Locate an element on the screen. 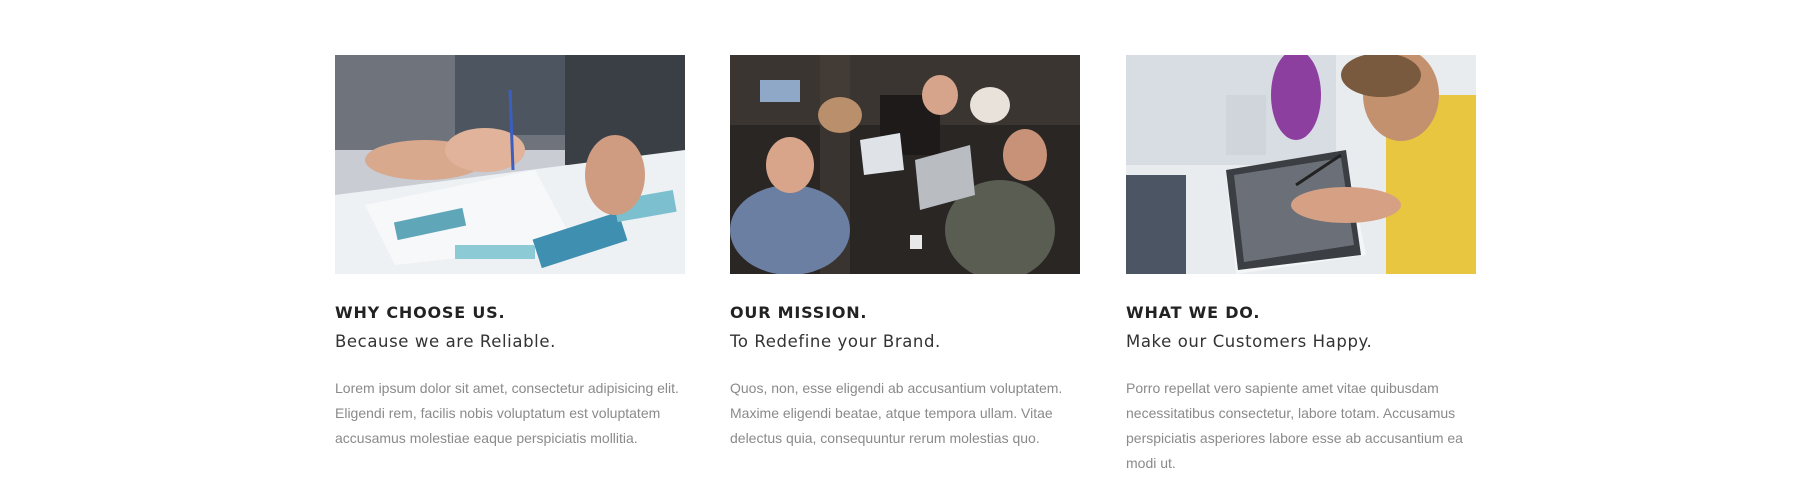 This screenshot has height=502, width=1810. feature-subtitle: Make our Customers Happy. is located at coordinates (1249, 341).